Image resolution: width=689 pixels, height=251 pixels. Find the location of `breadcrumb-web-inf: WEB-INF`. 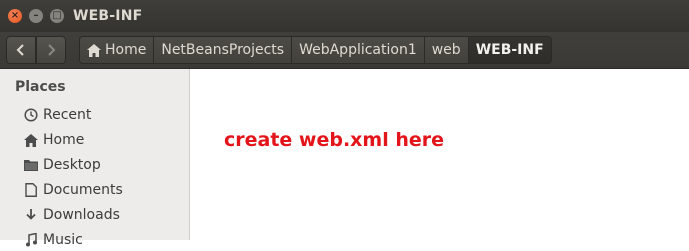

breadcrumb-web-inf: WEB-INF is located at coordinates (510, 50).